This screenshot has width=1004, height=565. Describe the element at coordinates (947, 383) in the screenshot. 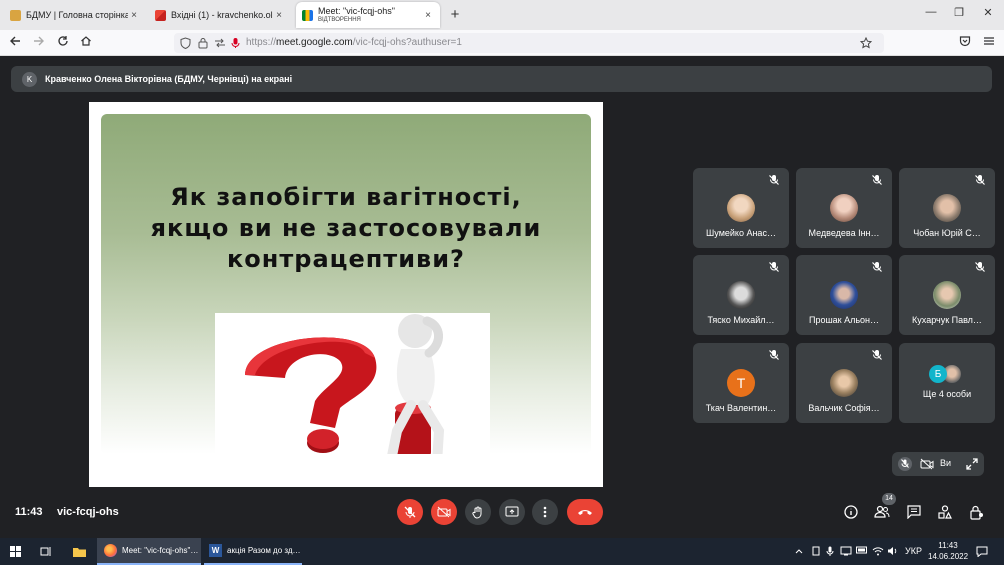

I see `more-participants-tile: Б Ще 4 особи` at that location.